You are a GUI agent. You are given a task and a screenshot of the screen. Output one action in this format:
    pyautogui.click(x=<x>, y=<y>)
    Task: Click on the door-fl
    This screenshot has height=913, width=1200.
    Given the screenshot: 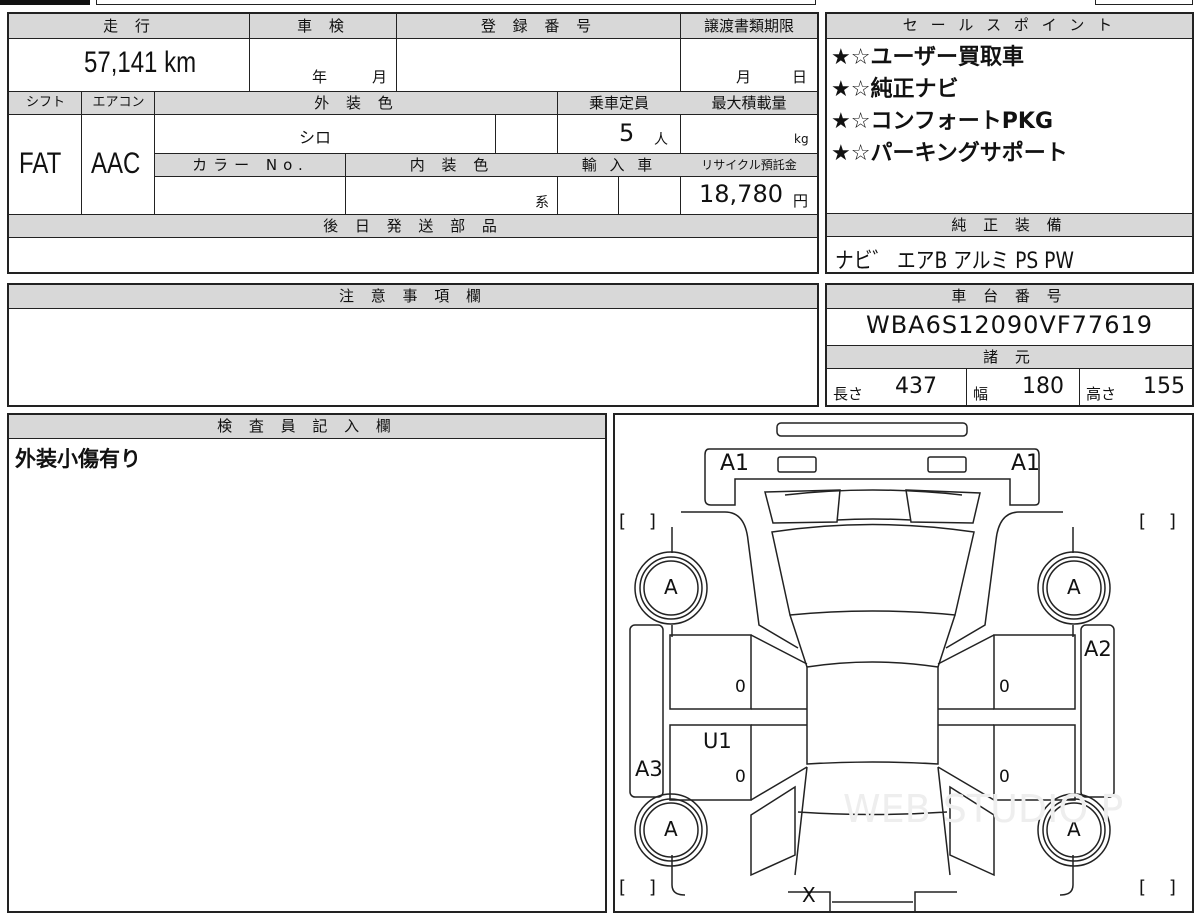 What is the action you would take?
    pyautogui.click(x=710, y=672)
    